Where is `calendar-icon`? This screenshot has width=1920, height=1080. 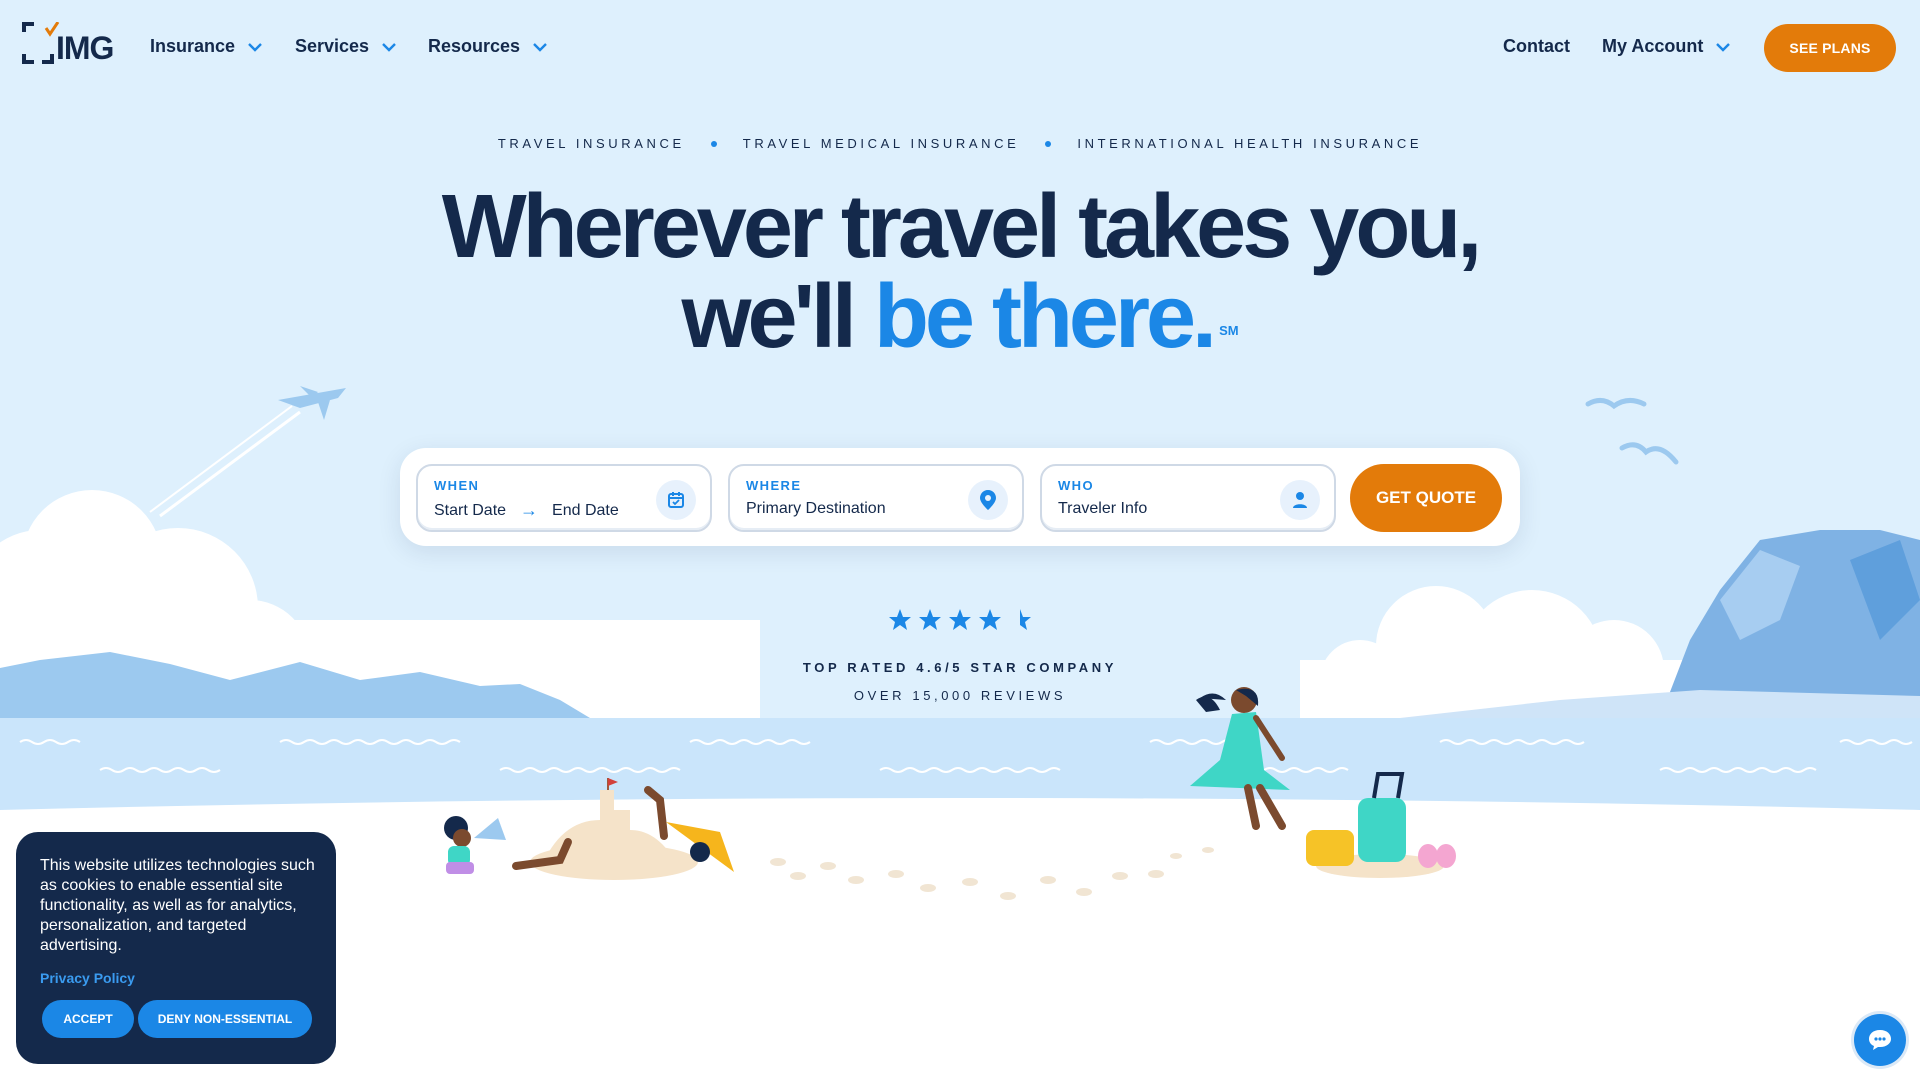
calendar-icon is located at coordinates (676, 500).